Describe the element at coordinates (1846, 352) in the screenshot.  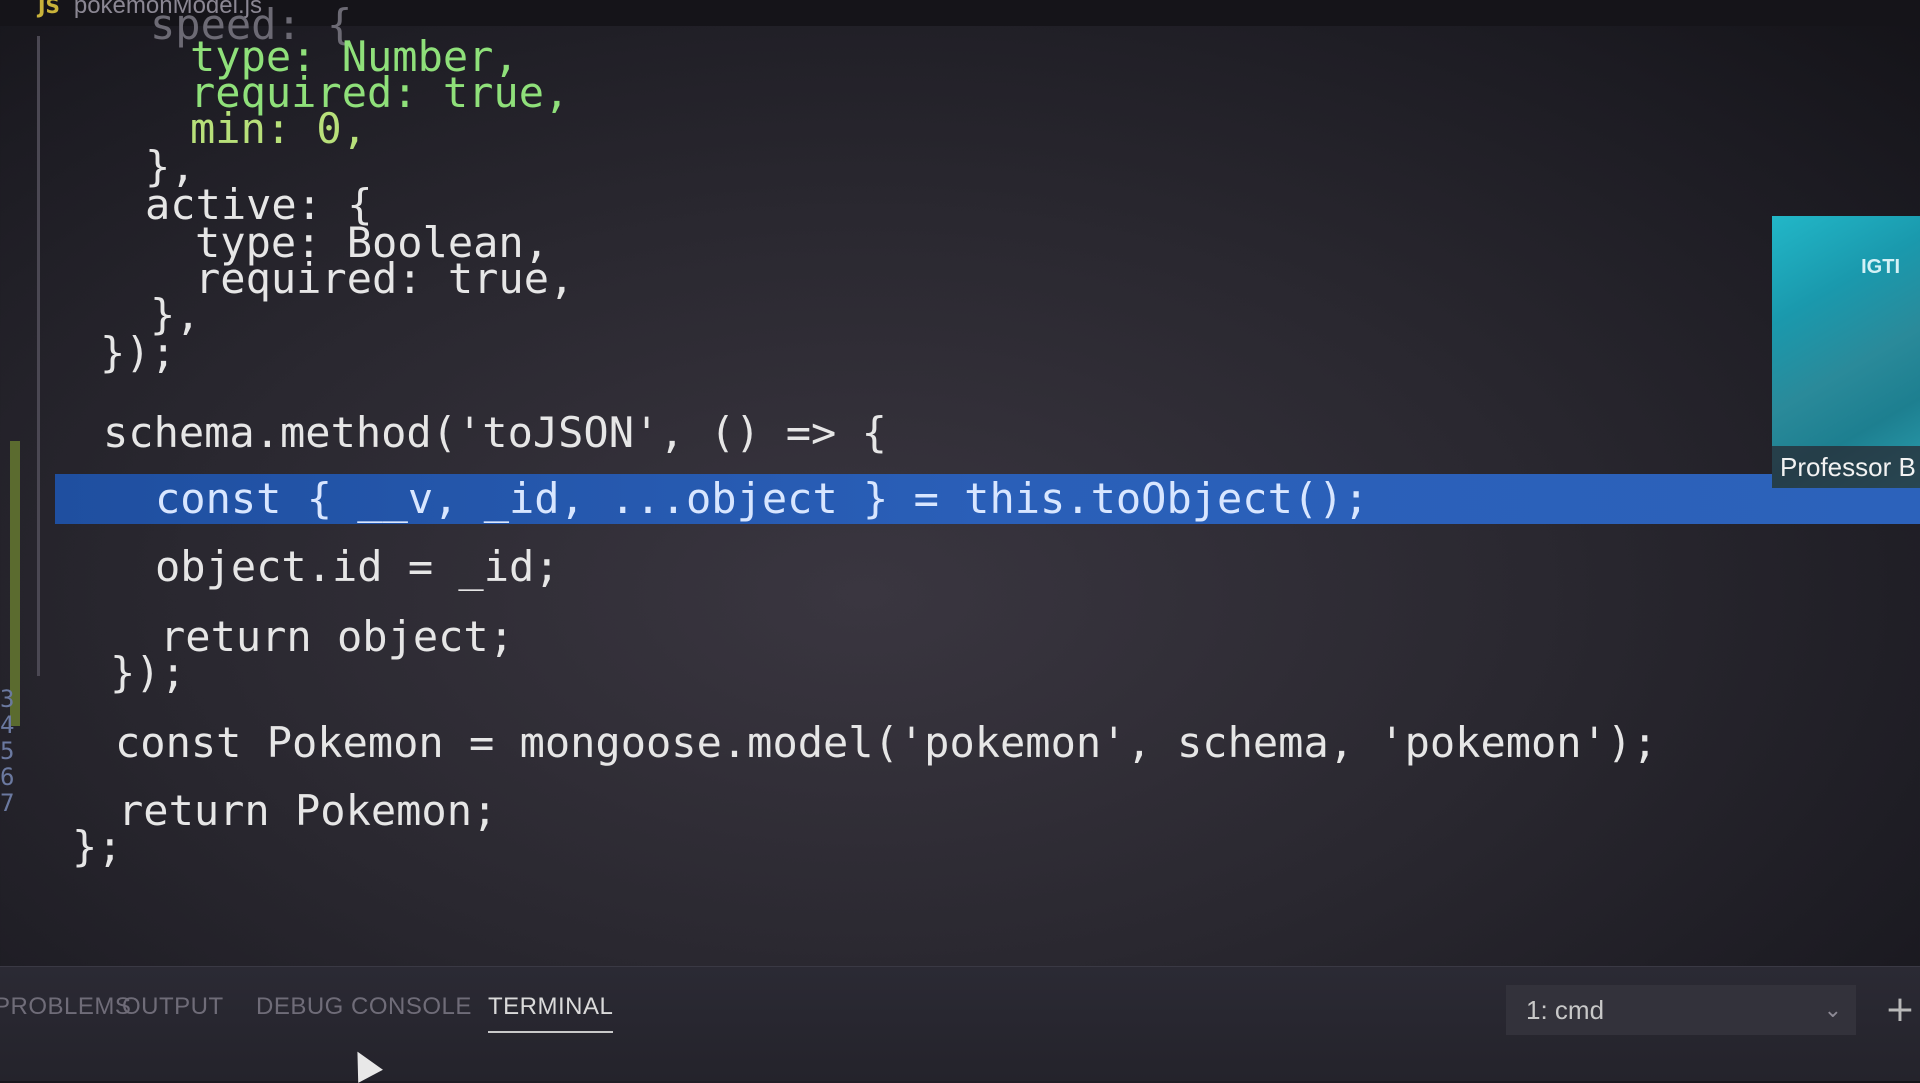
I see `presenter-video-thumbnail: IGTI Professor B` at that location.